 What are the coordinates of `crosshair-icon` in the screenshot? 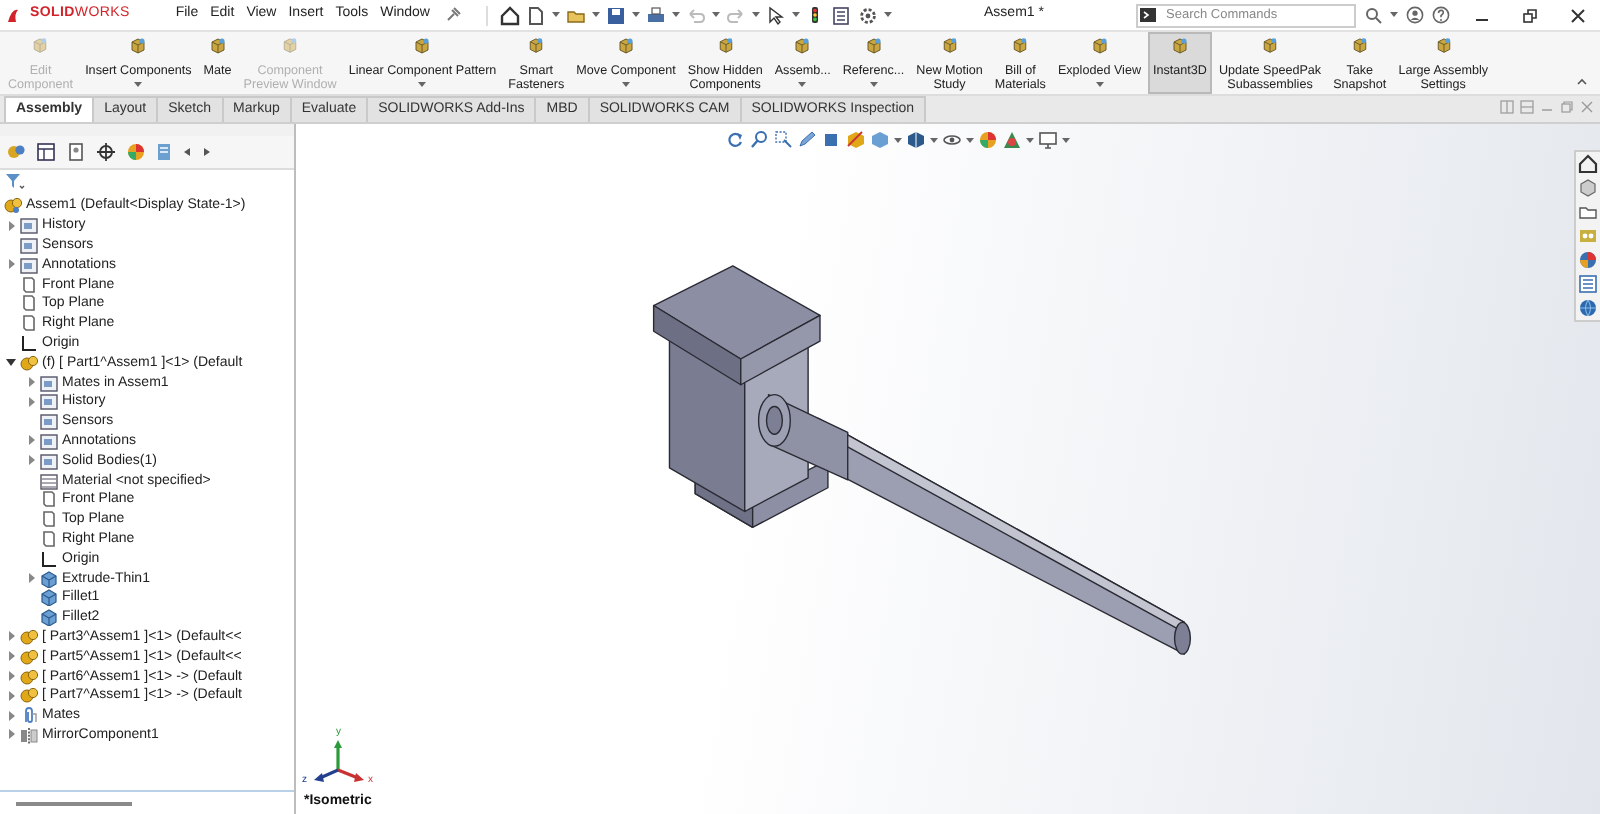 It's located at (106, 152).